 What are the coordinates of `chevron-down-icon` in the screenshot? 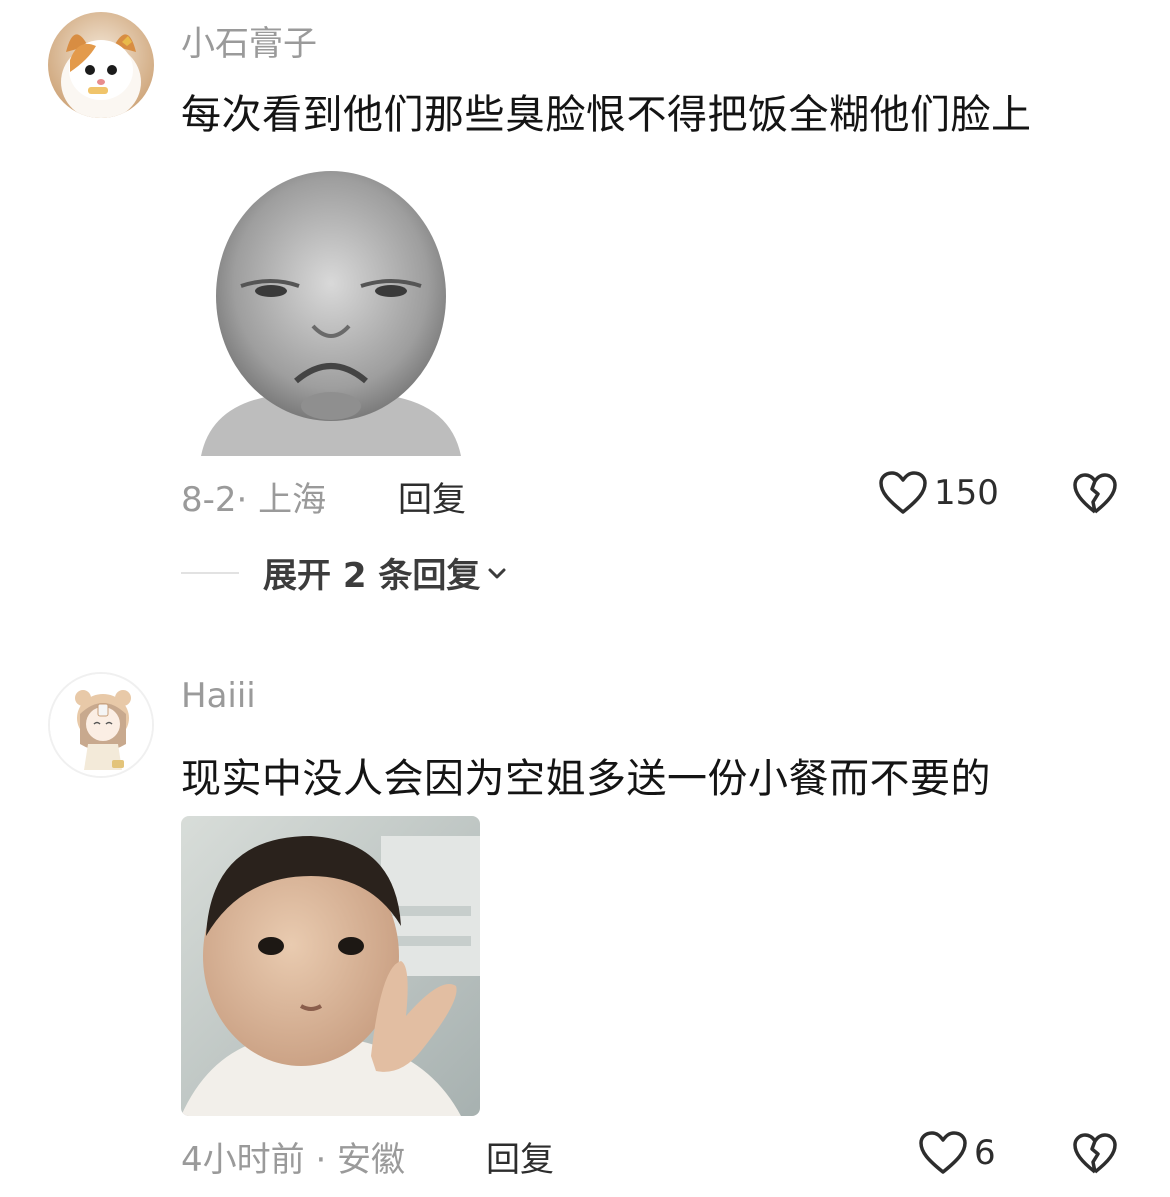 It's located at (497, 573).